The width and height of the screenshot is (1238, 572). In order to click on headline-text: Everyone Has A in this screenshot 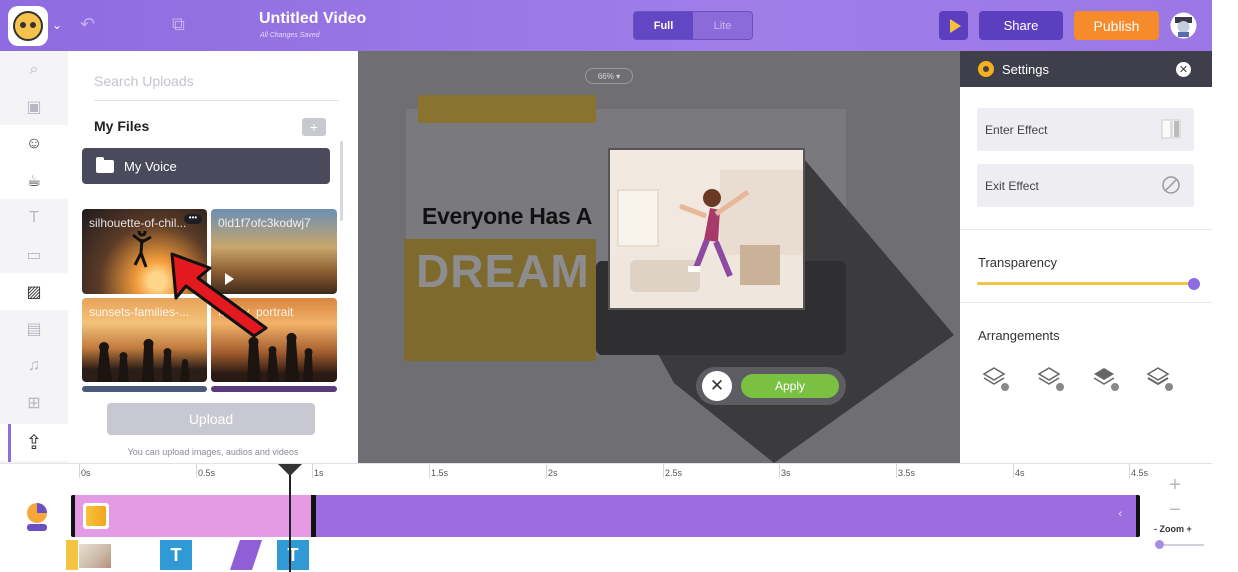, I will do `click(507, 216)`.